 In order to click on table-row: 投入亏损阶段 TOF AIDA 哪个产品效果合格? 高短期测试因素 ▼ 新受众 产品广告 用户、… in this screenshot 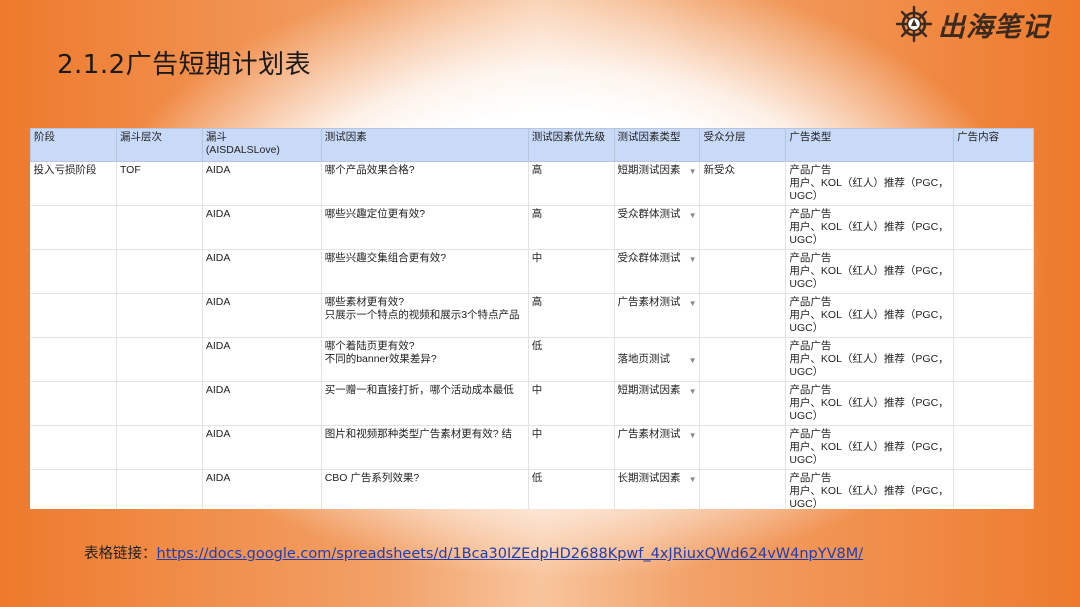, I will do `click(532, 183)`.